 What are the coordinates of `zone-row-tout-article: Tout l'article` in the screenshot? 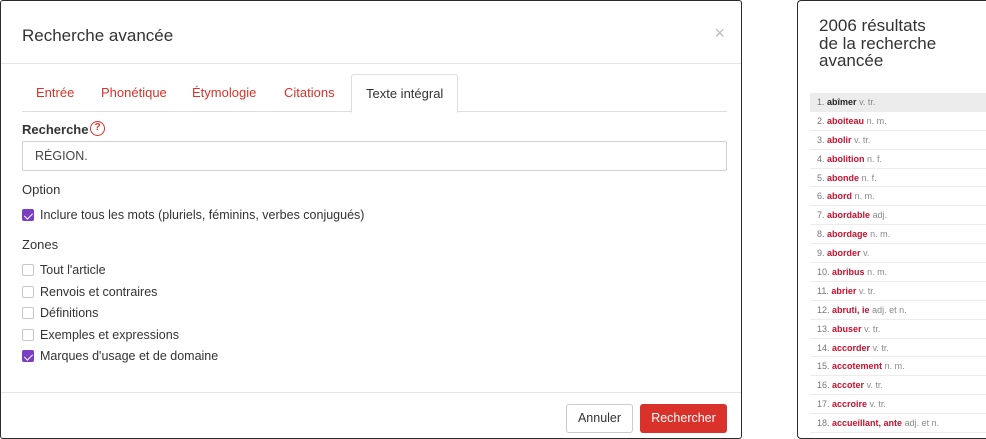 It's located at (64, 270).